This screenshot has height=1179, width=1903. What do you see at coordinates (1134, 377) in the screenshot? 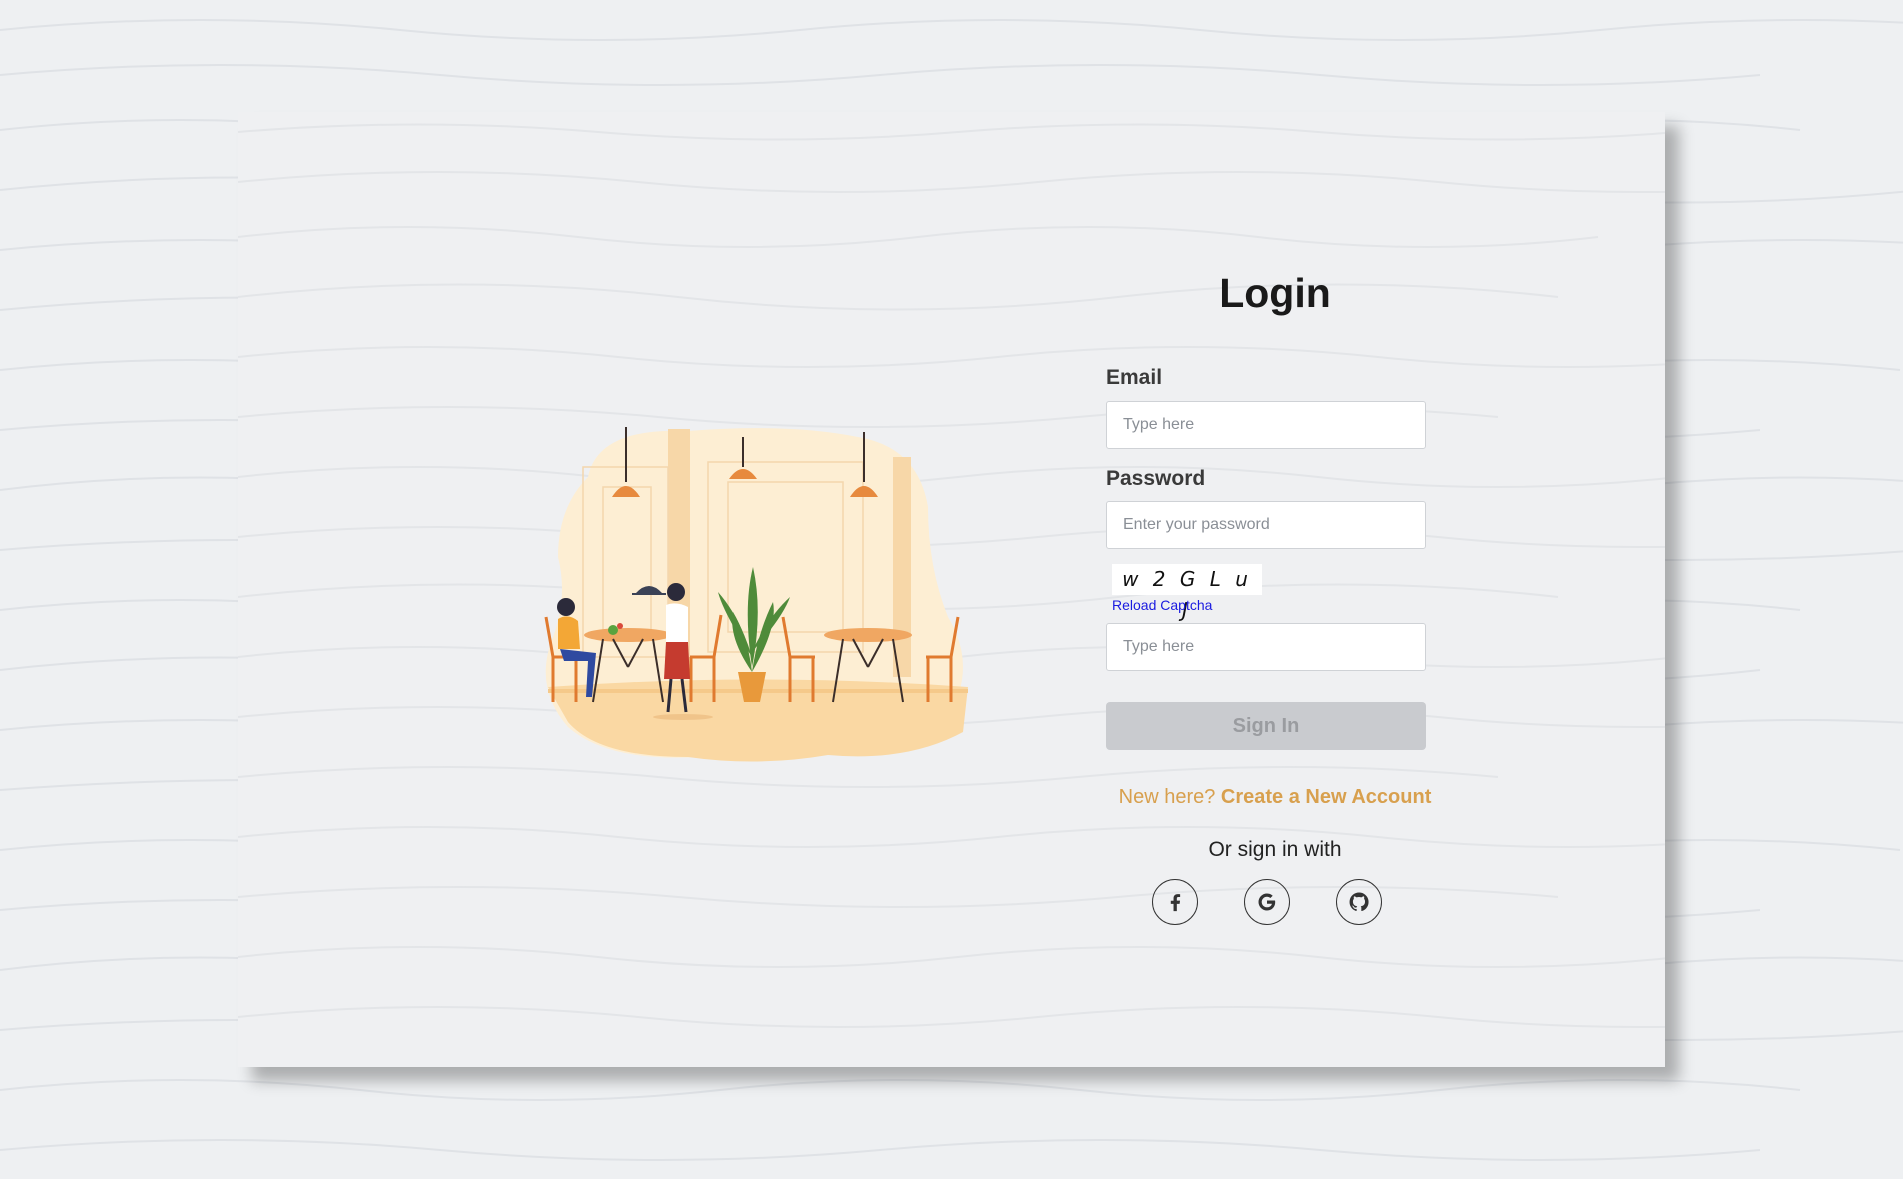
I see `email-label: Email` at bounding box center [1134, 377].